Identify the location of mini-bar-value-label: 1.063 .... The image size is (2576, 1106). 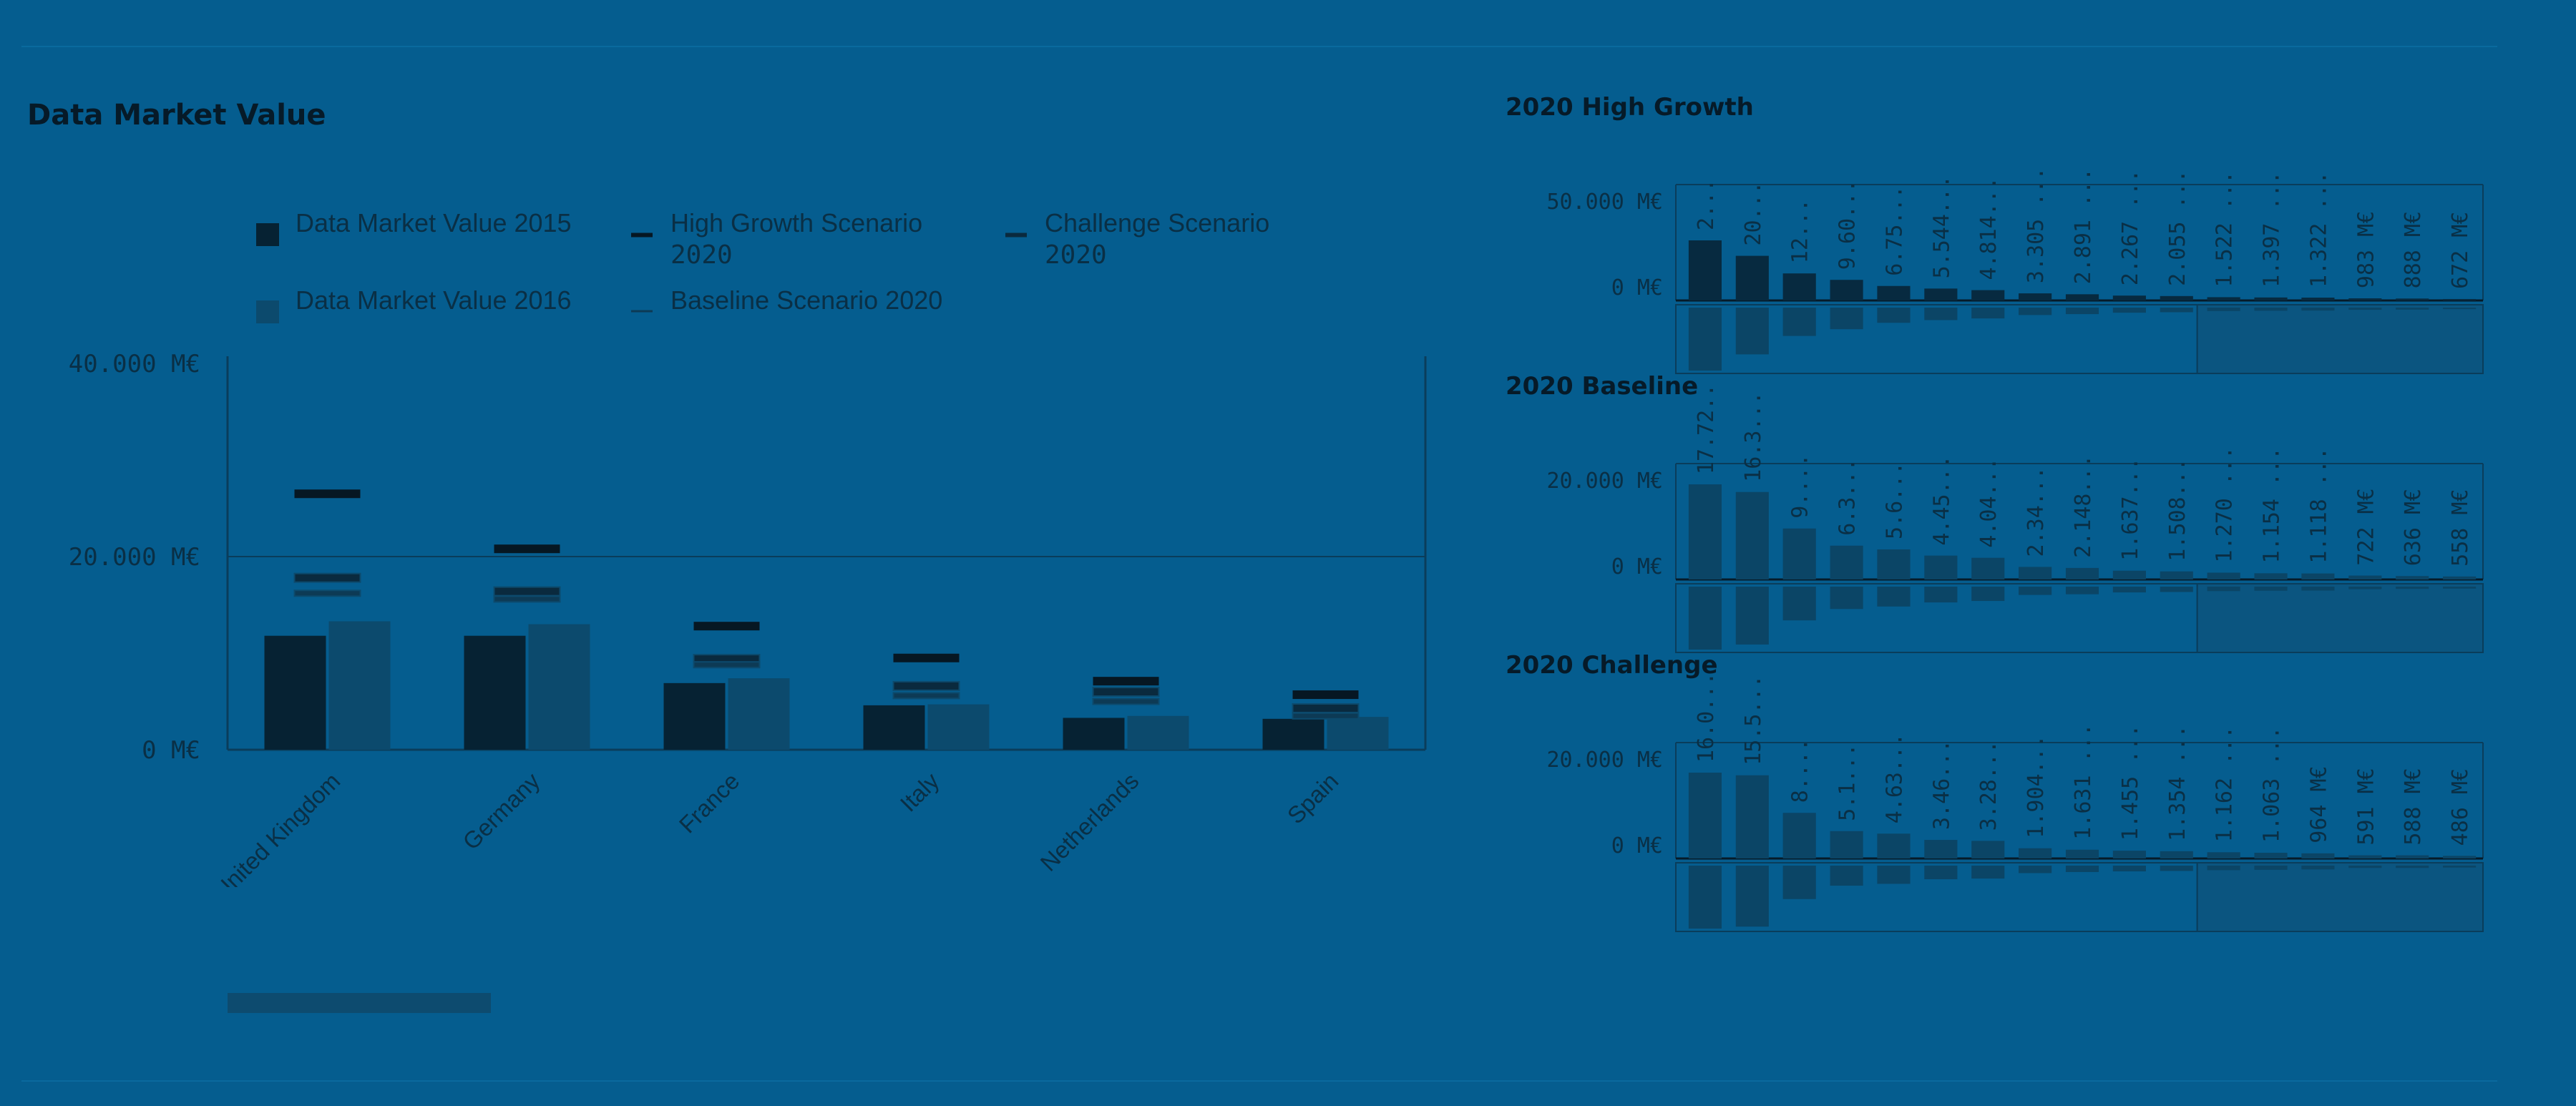
(2272, 784).